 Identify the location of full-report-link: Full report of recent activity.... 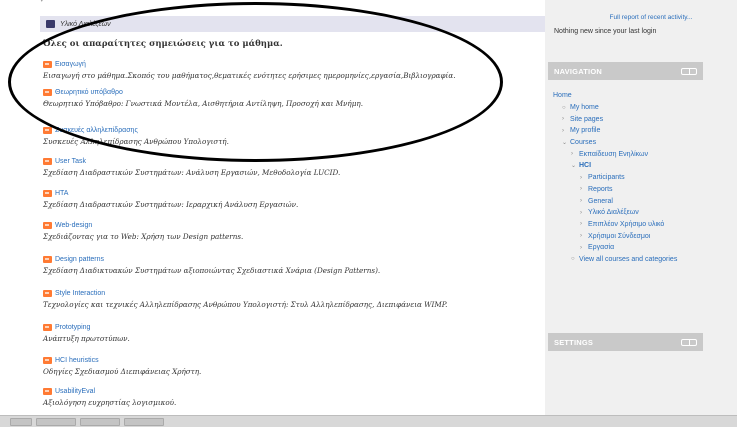
(651, 17).